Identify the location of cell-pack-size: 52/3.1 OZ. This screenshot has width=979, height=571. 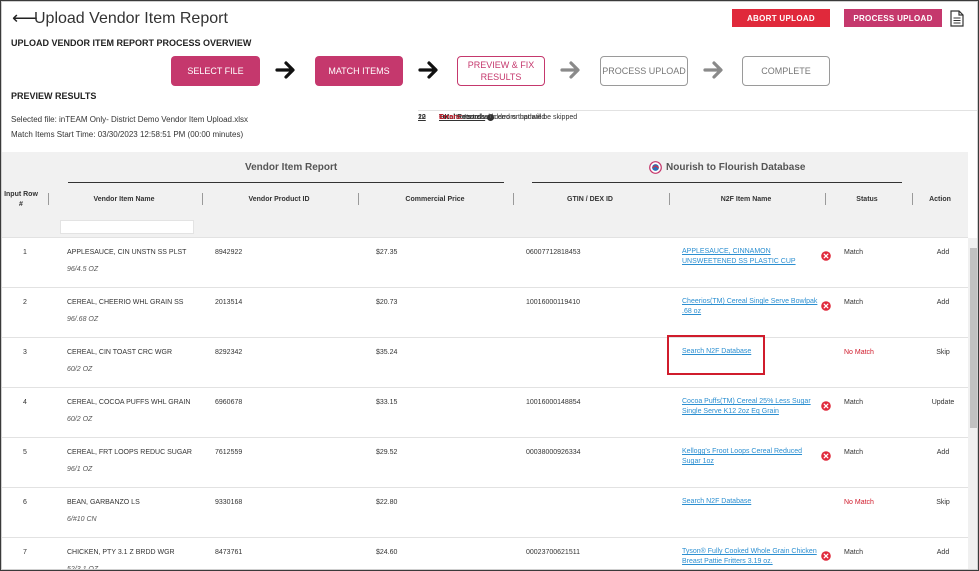
(83, 568).